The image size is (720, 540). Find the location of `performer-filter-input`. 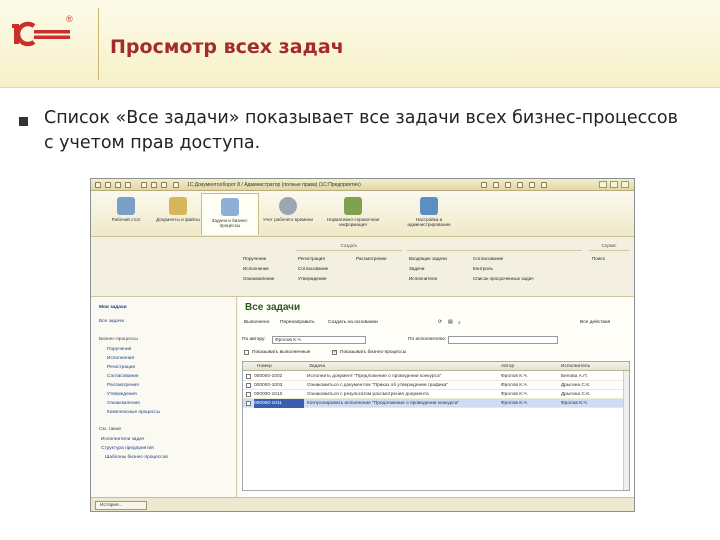

performer-filter-input is located at coordinates (503, 340).